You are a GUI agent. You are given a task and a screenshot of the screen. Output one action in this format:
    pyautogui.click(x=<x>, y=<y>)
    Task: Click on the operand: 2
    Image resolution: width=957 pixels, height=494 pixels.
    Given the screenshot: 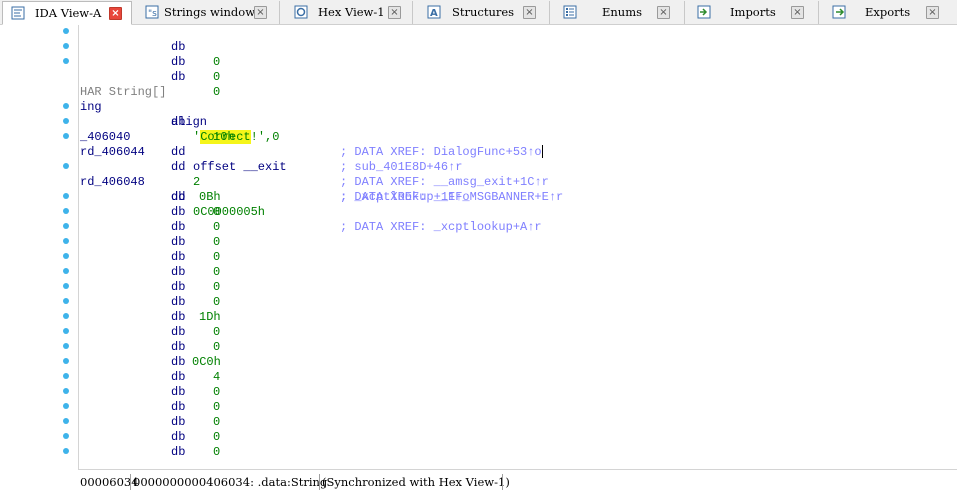 What is the action you would take?
    pyautogui.click(x=197, y=182)
    